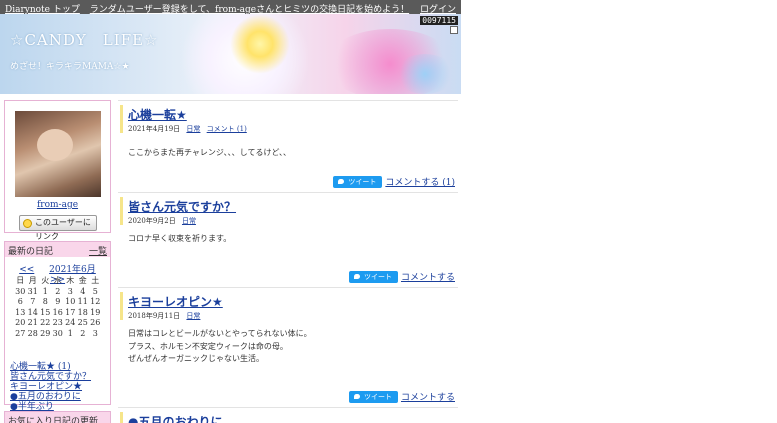 Image resolution: width=777 pixels, height=423 pixels. I want to click on recent-entry-link: 皆さん元気ですか？, so click(50, 377).